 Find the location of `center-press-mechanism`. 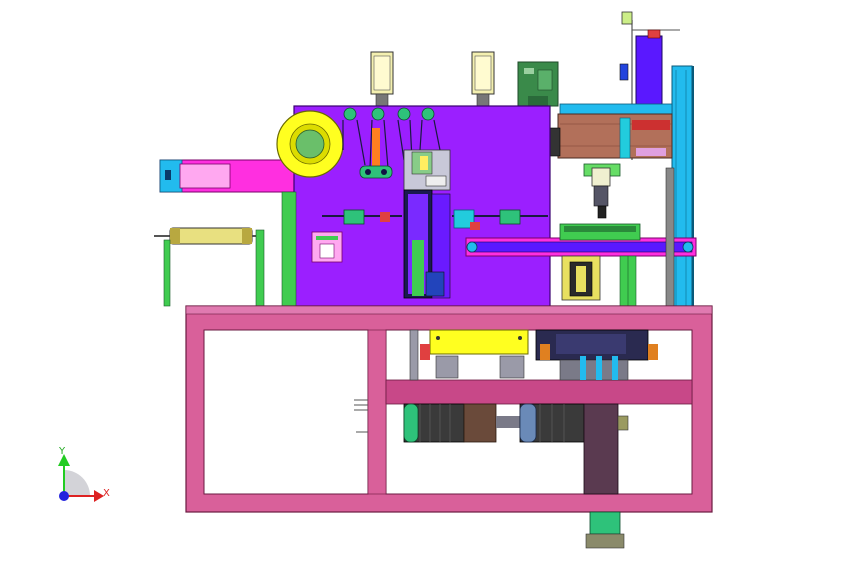

center-press-mechanism is located at coordinates (427, 224).